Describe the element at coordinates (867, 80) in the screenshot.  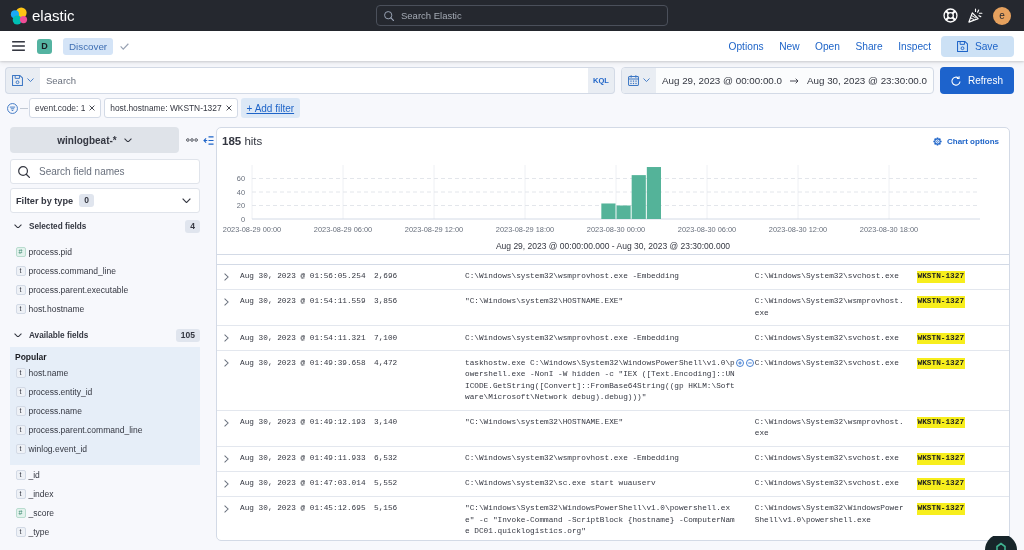
I see `end-date-button: Aug 30, 2023 @ 23:30:00.0` at that location.